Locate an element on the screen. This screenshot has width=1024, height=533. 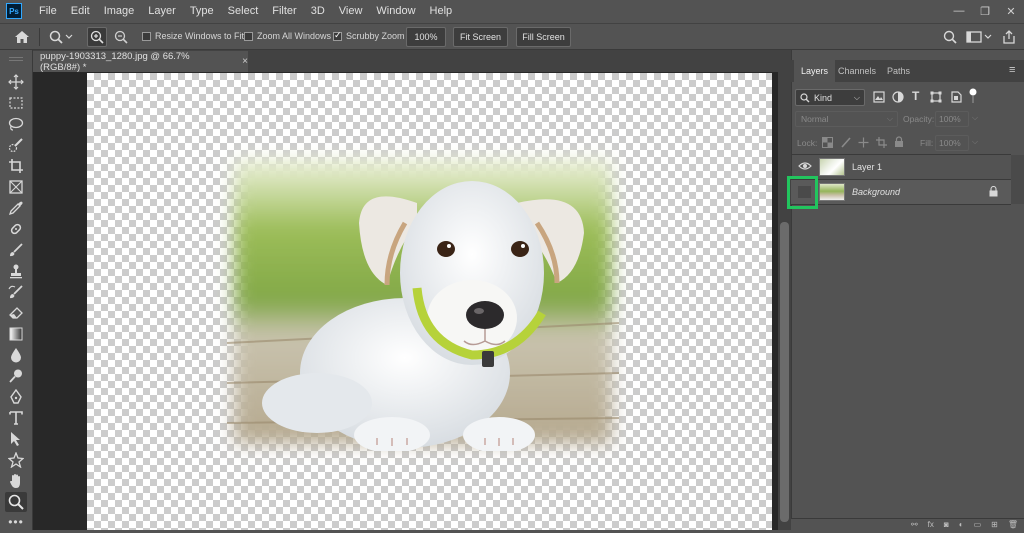
layer-style-icon: fx is located at coordinates (931, 524).